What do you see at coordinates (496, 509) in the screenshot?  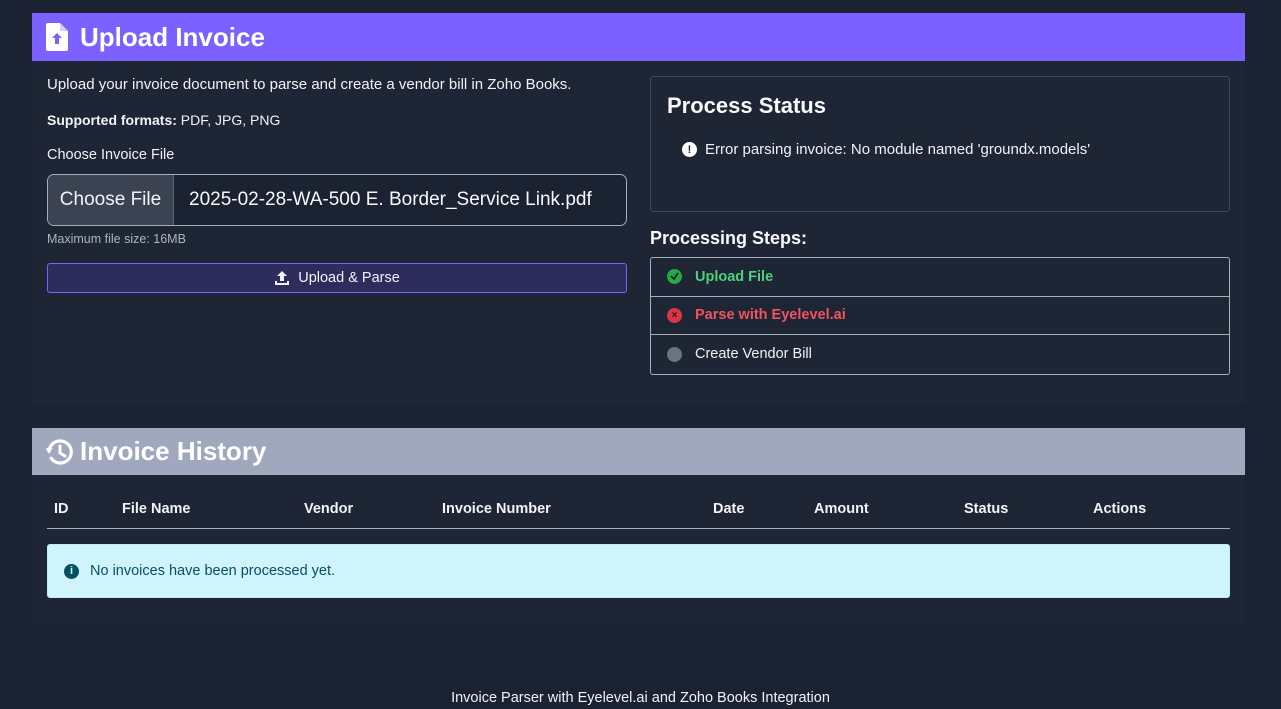 I see `column-header: Invoice Number` at bounding box center [496, 509].